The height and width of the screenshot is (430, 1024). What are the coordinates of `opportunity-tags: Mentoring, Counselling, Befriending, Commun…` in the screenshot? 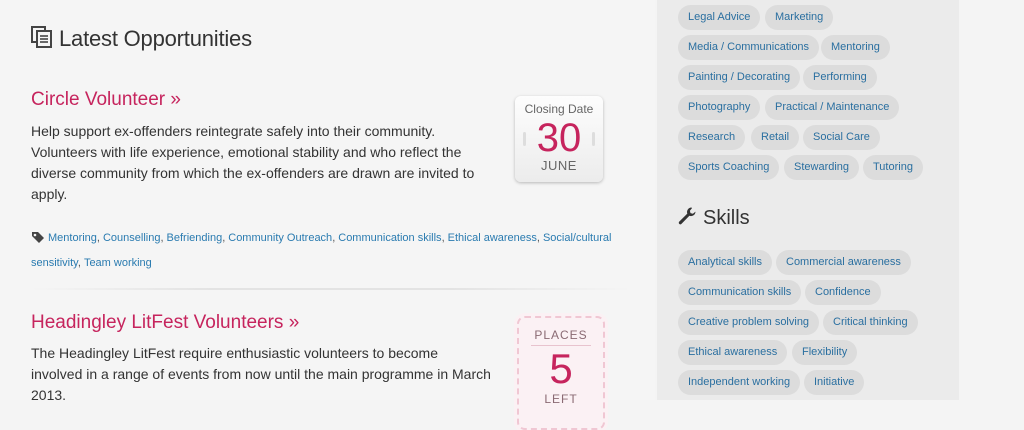 It's located at (321, 249).